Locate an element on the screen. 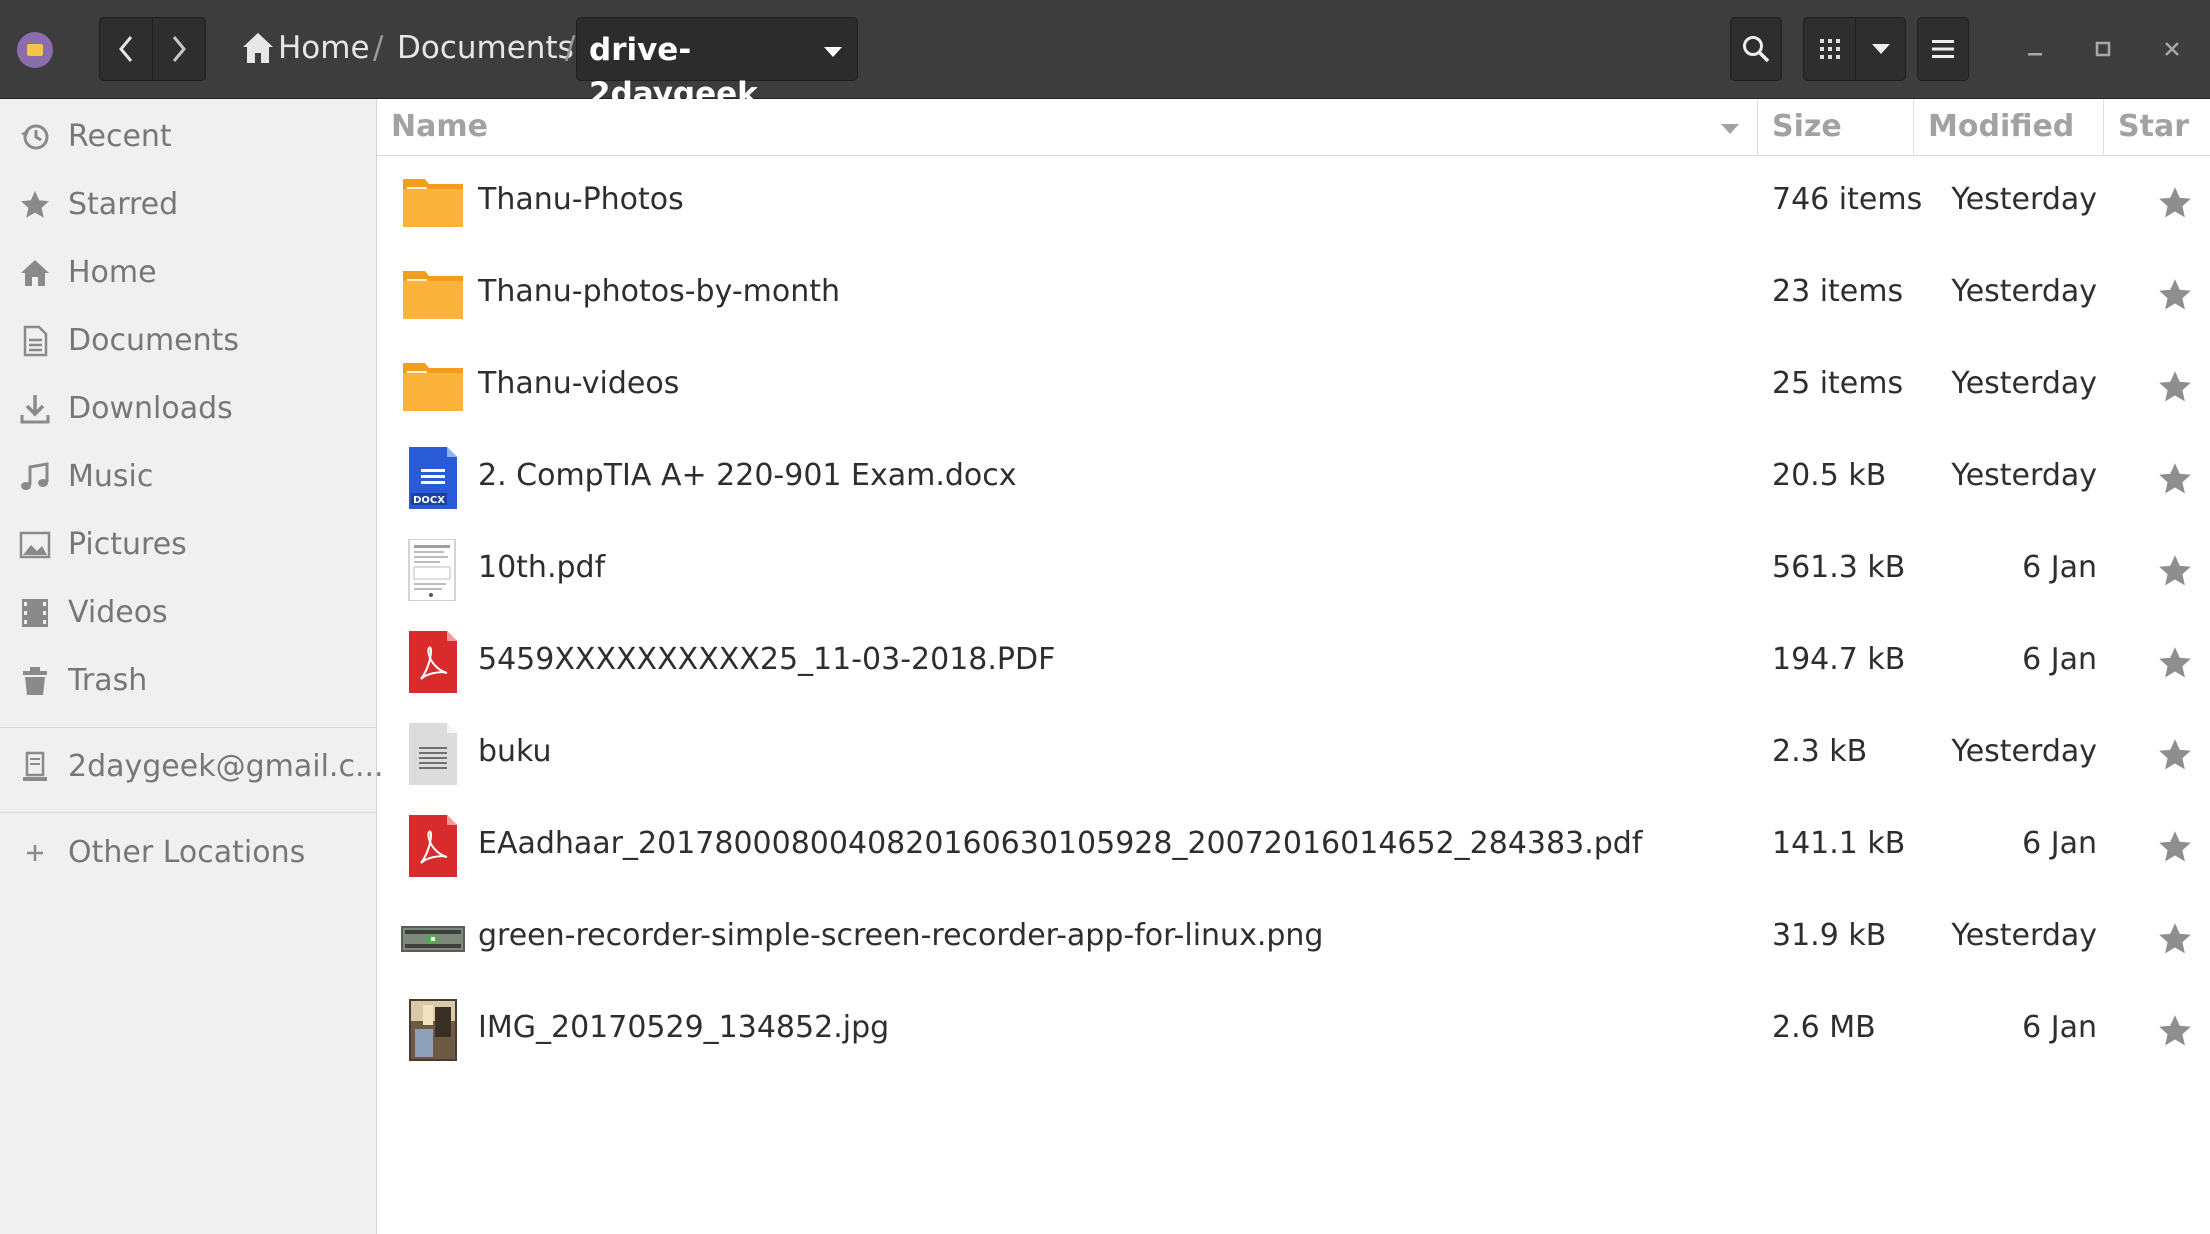  breadcrumb-current-folder: drive-2daygeek is located at coordinates (717, 64).